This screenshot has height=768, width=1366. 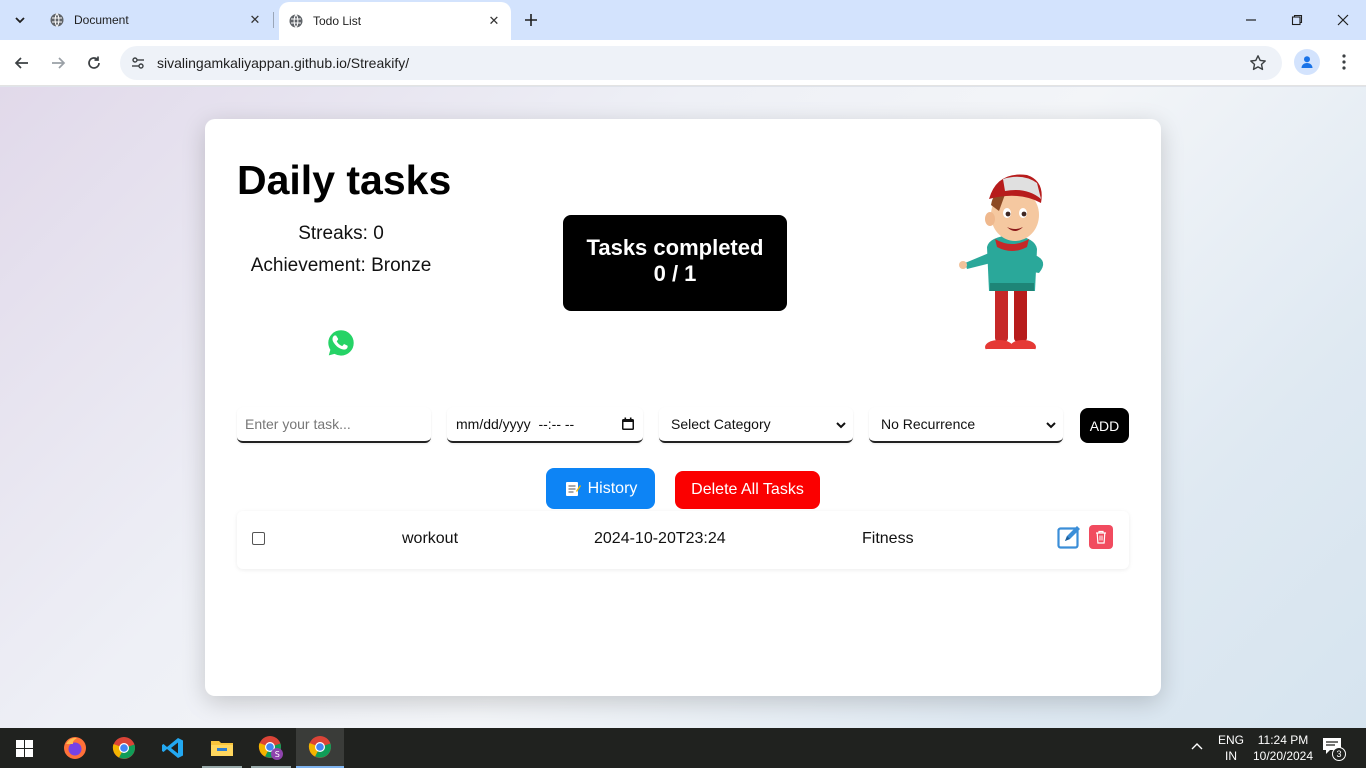 What do you see at coordinates (928, 424) in the screenshot?
I see `recurrence-selected-value: No Recurrence` at bounding box center [928, 424].